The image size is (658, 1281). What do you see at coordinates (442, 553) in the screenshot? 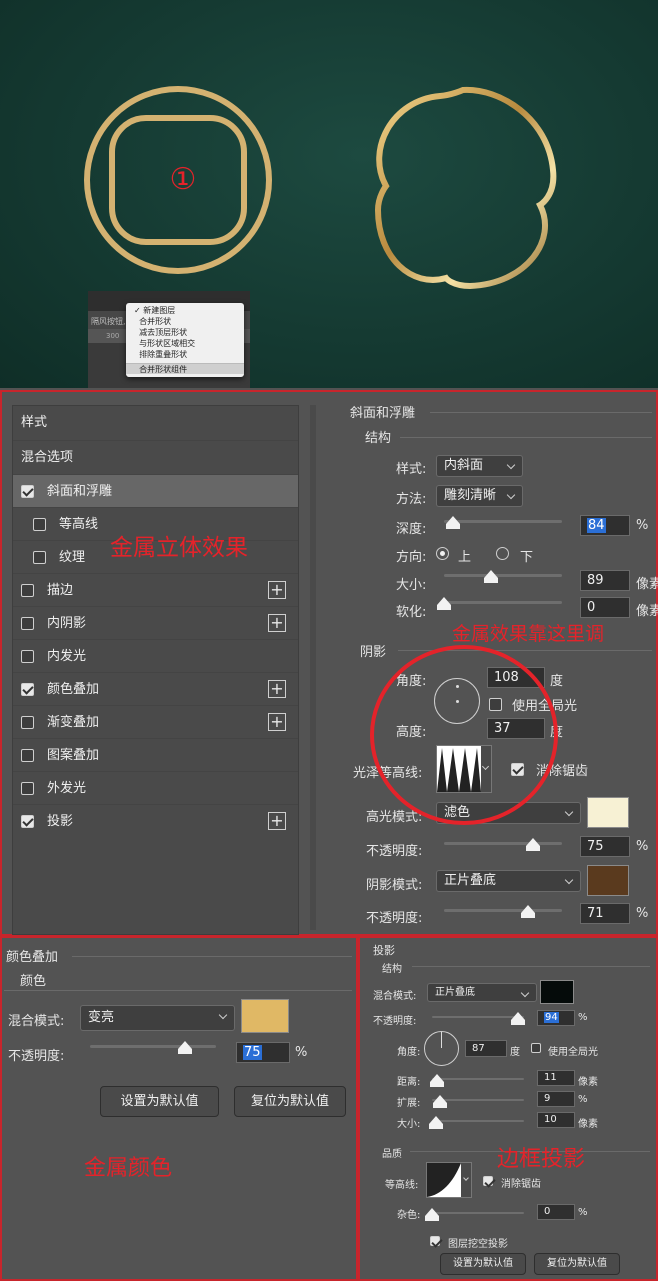
I see `direction-up-radio` at bounding box center [442, 553].